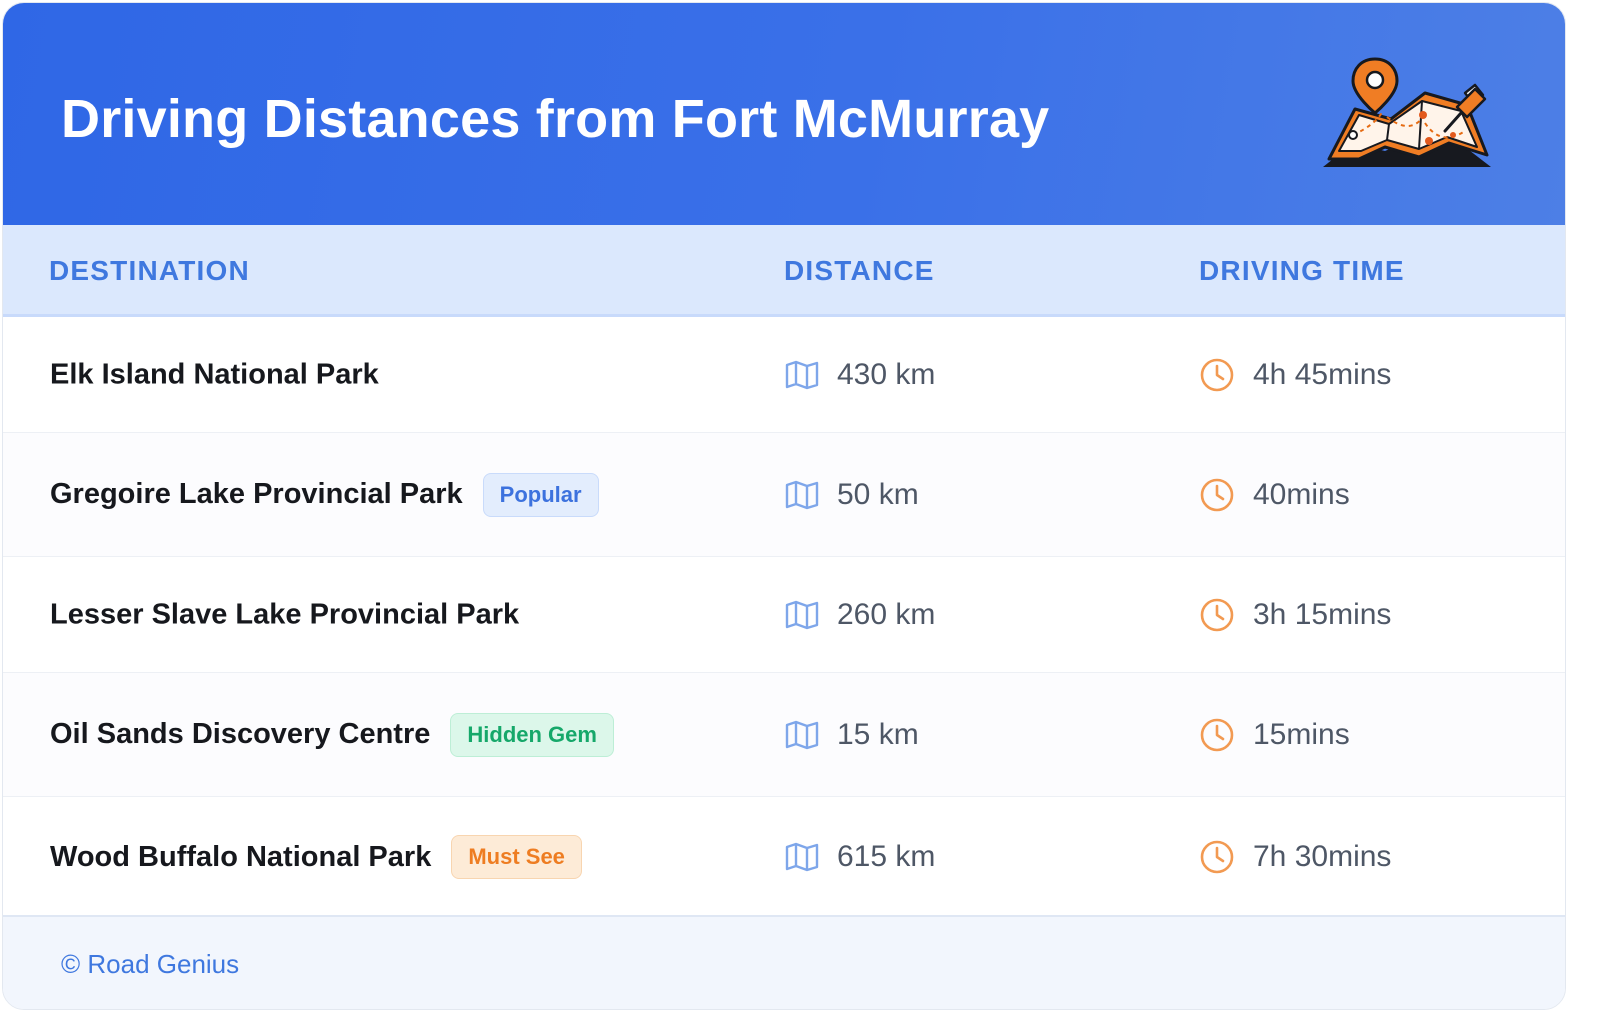  I want to click on card-footer: © Road Genius, so click(784, 962).